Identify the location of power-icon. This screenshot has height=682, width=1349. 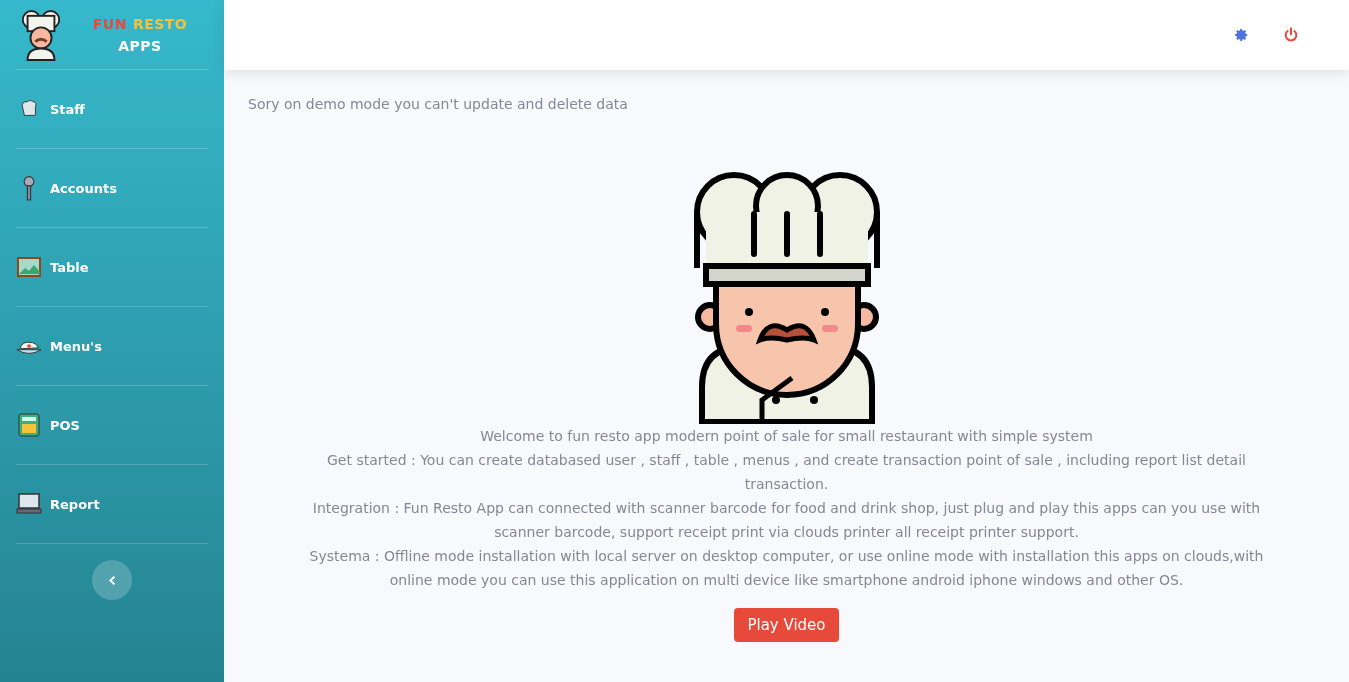
(1291, 35).